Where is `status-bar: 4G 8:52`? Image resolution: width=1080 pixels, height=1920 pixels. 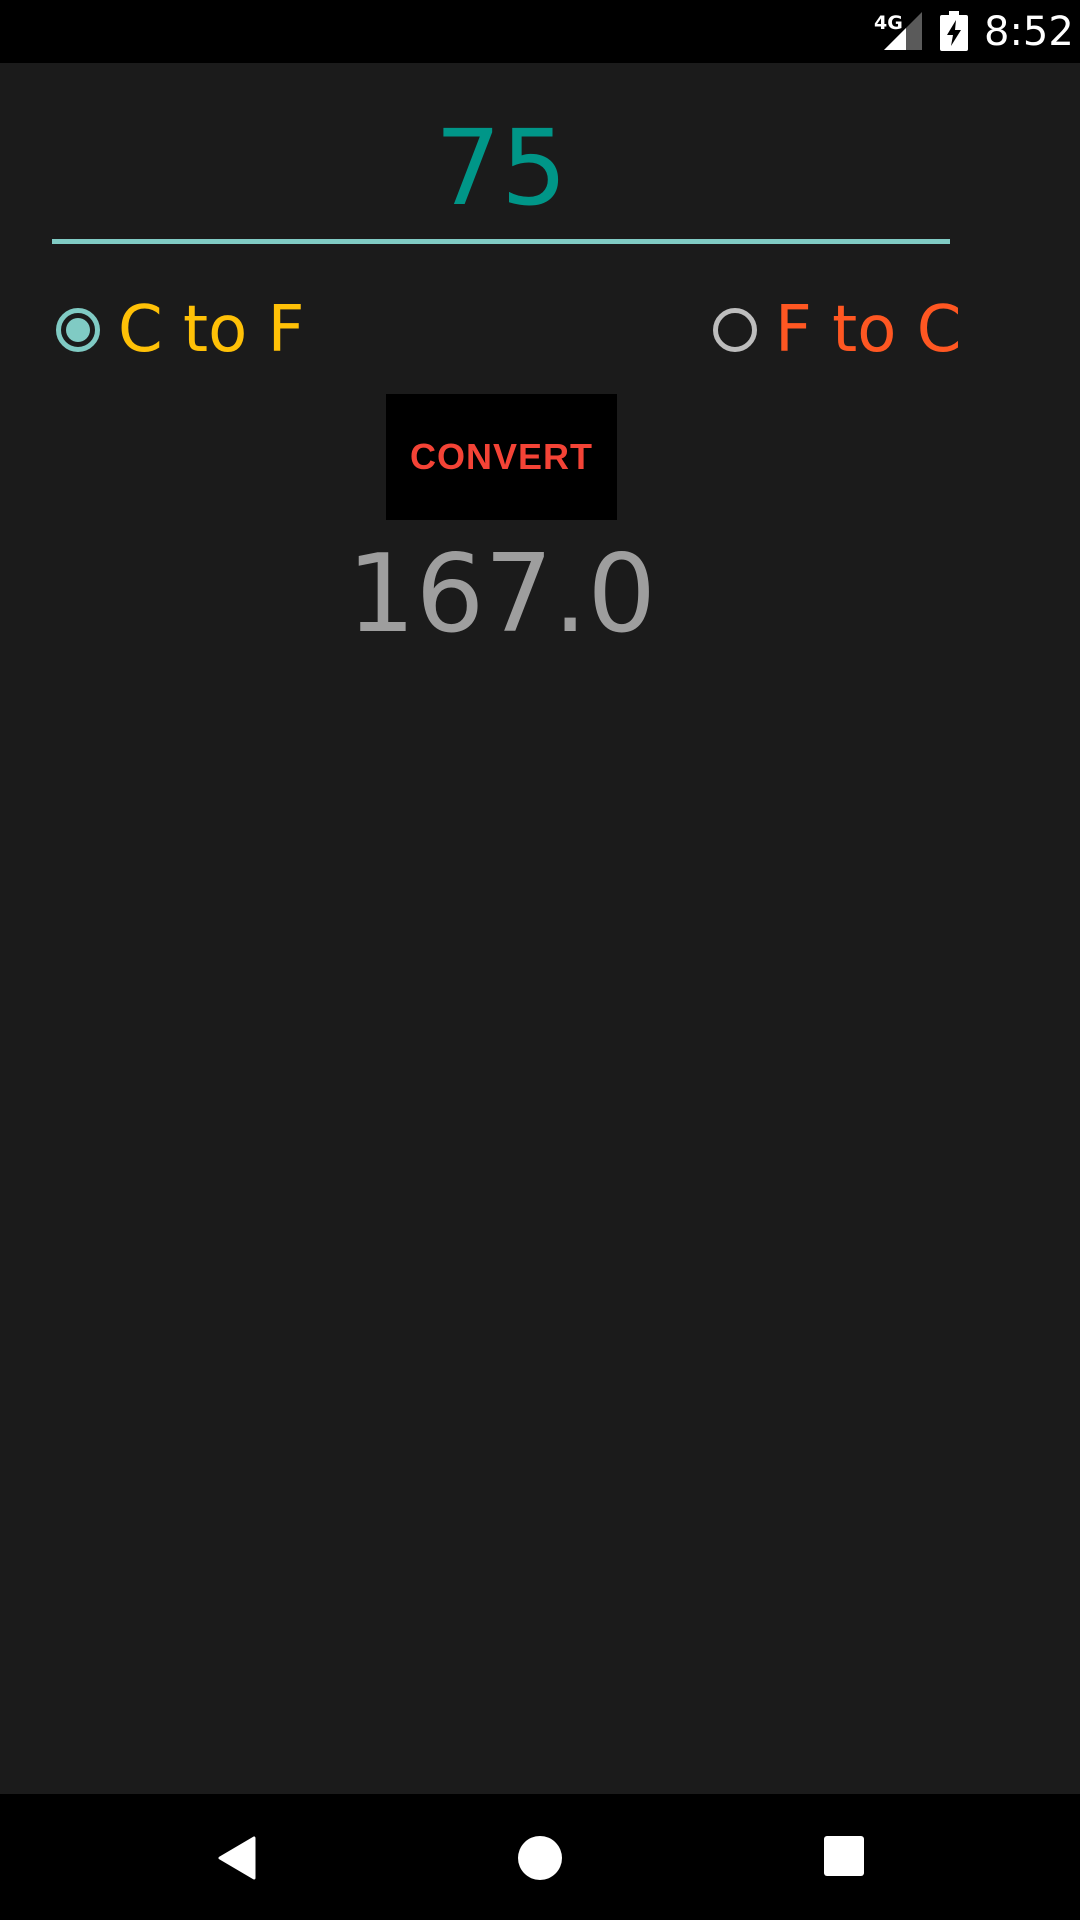 status-bar: 4G 8:52 is located at coordinates (540, 31).